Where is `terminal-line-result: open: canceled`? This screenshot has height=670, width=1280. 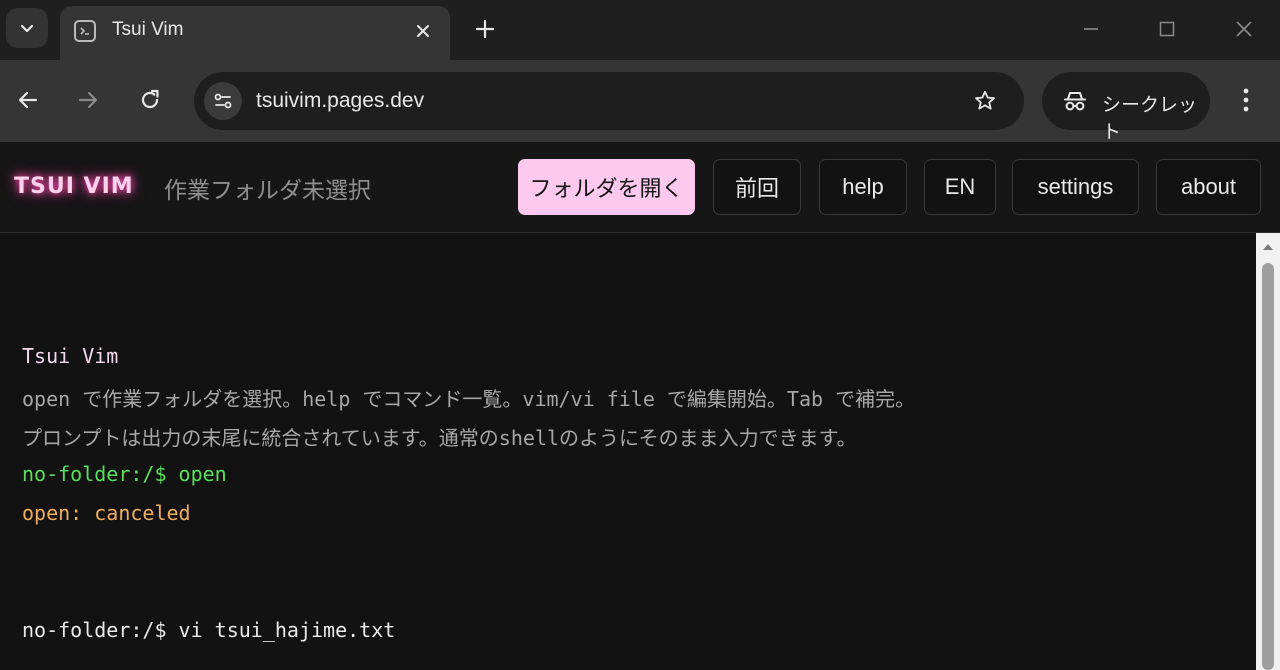
terminal-line-result: open: canceled is located at coordinates (106, 513).